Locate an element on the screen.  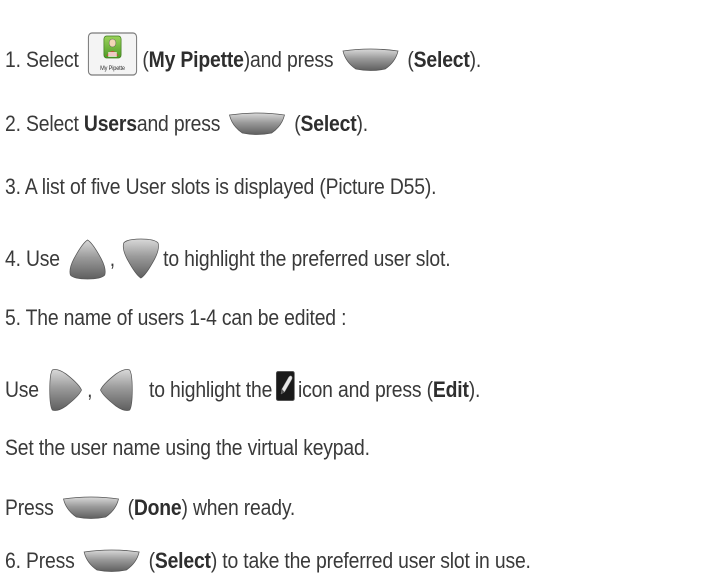
step-5b-action: Edit is located at coordinates (450, 389).